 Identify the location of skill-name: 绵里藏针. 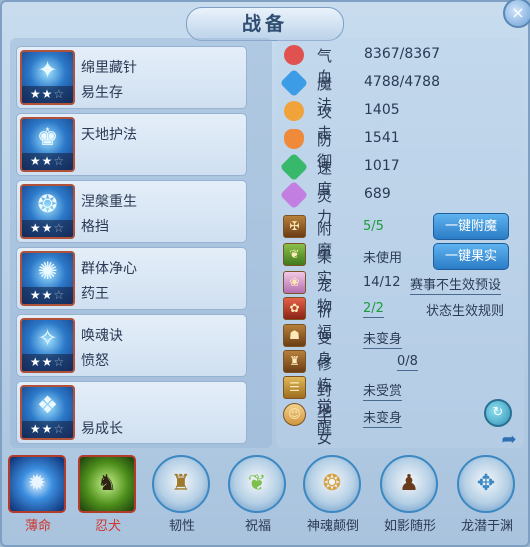
(109, 68).